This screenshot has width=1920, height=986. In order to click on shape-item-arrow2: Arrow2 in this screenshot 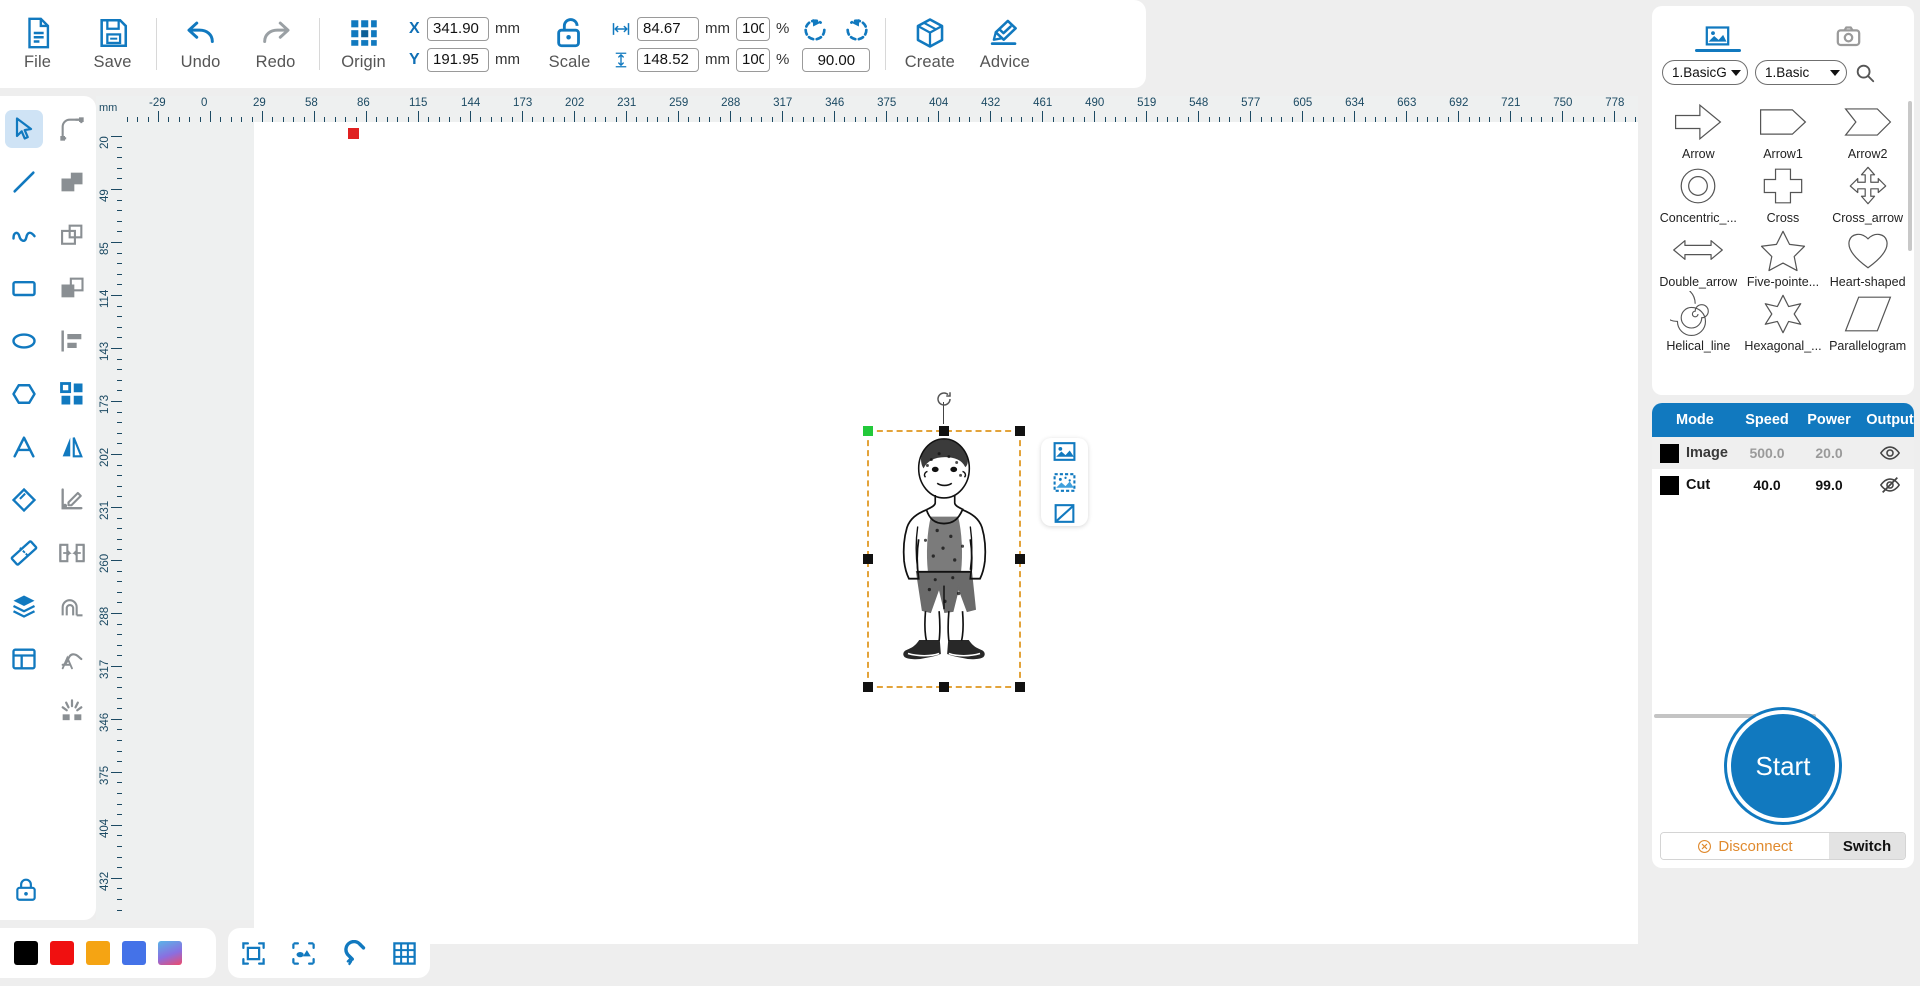, I will do `click(1867, 129)`.